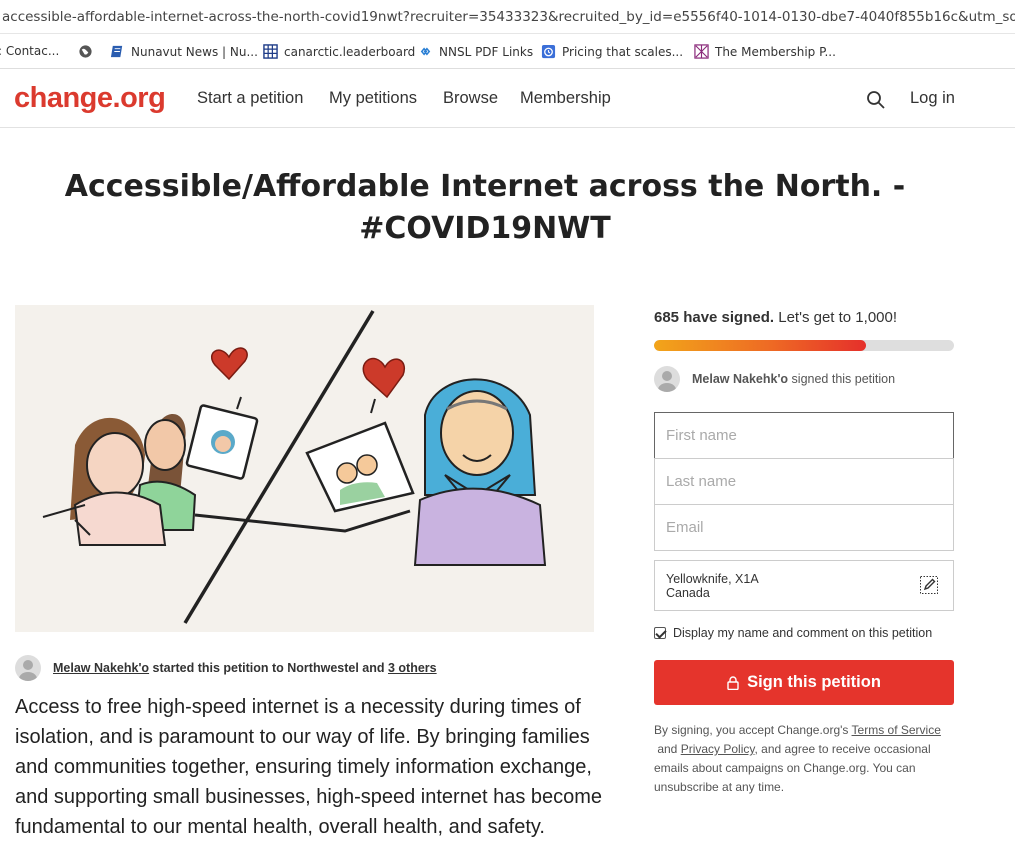 The height and width of the screenshot is (867, 1015). I want to click on location-text: Yellowknife, X1A Canada, so click(712, 586).